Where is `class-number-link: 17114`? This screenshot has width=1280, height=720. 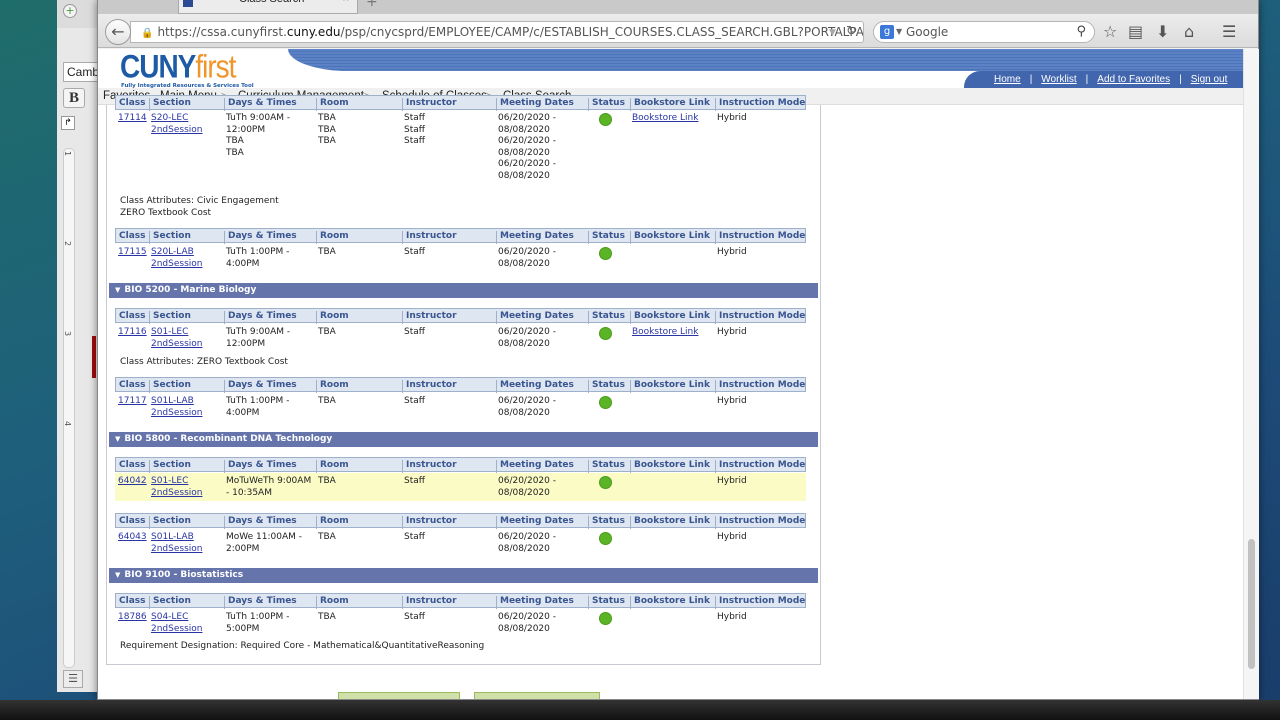 class-number-link: 17114 is located at coordinates (132, 118).